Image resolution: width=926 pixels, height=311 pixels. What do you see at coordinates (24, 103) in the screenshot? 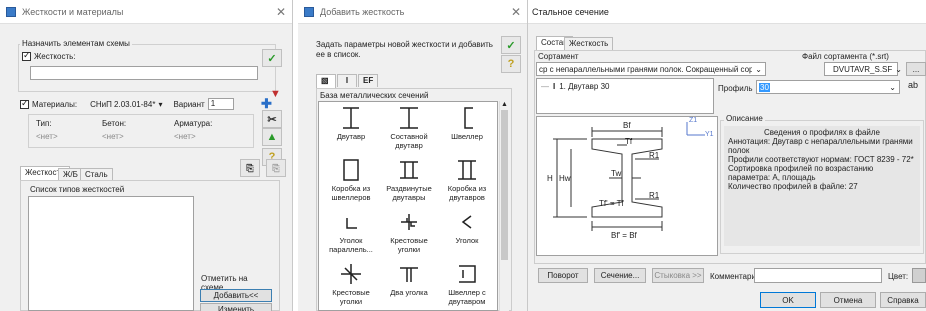
I see `materials-checkbox` at bounding box center [24, 103].